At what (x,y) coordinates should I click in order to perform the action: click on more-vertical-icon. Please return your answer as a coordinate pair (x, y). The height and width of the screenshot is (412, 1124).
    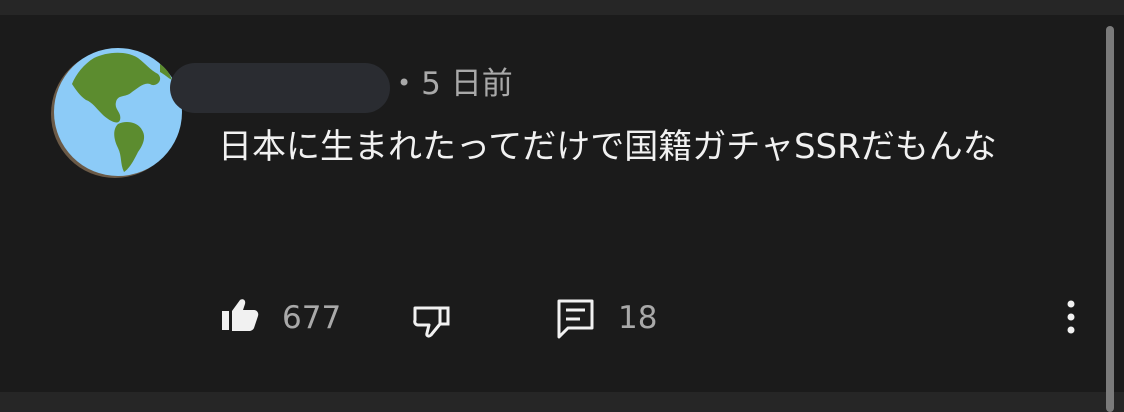
    Looking at the image, I should click on (1071, 317).